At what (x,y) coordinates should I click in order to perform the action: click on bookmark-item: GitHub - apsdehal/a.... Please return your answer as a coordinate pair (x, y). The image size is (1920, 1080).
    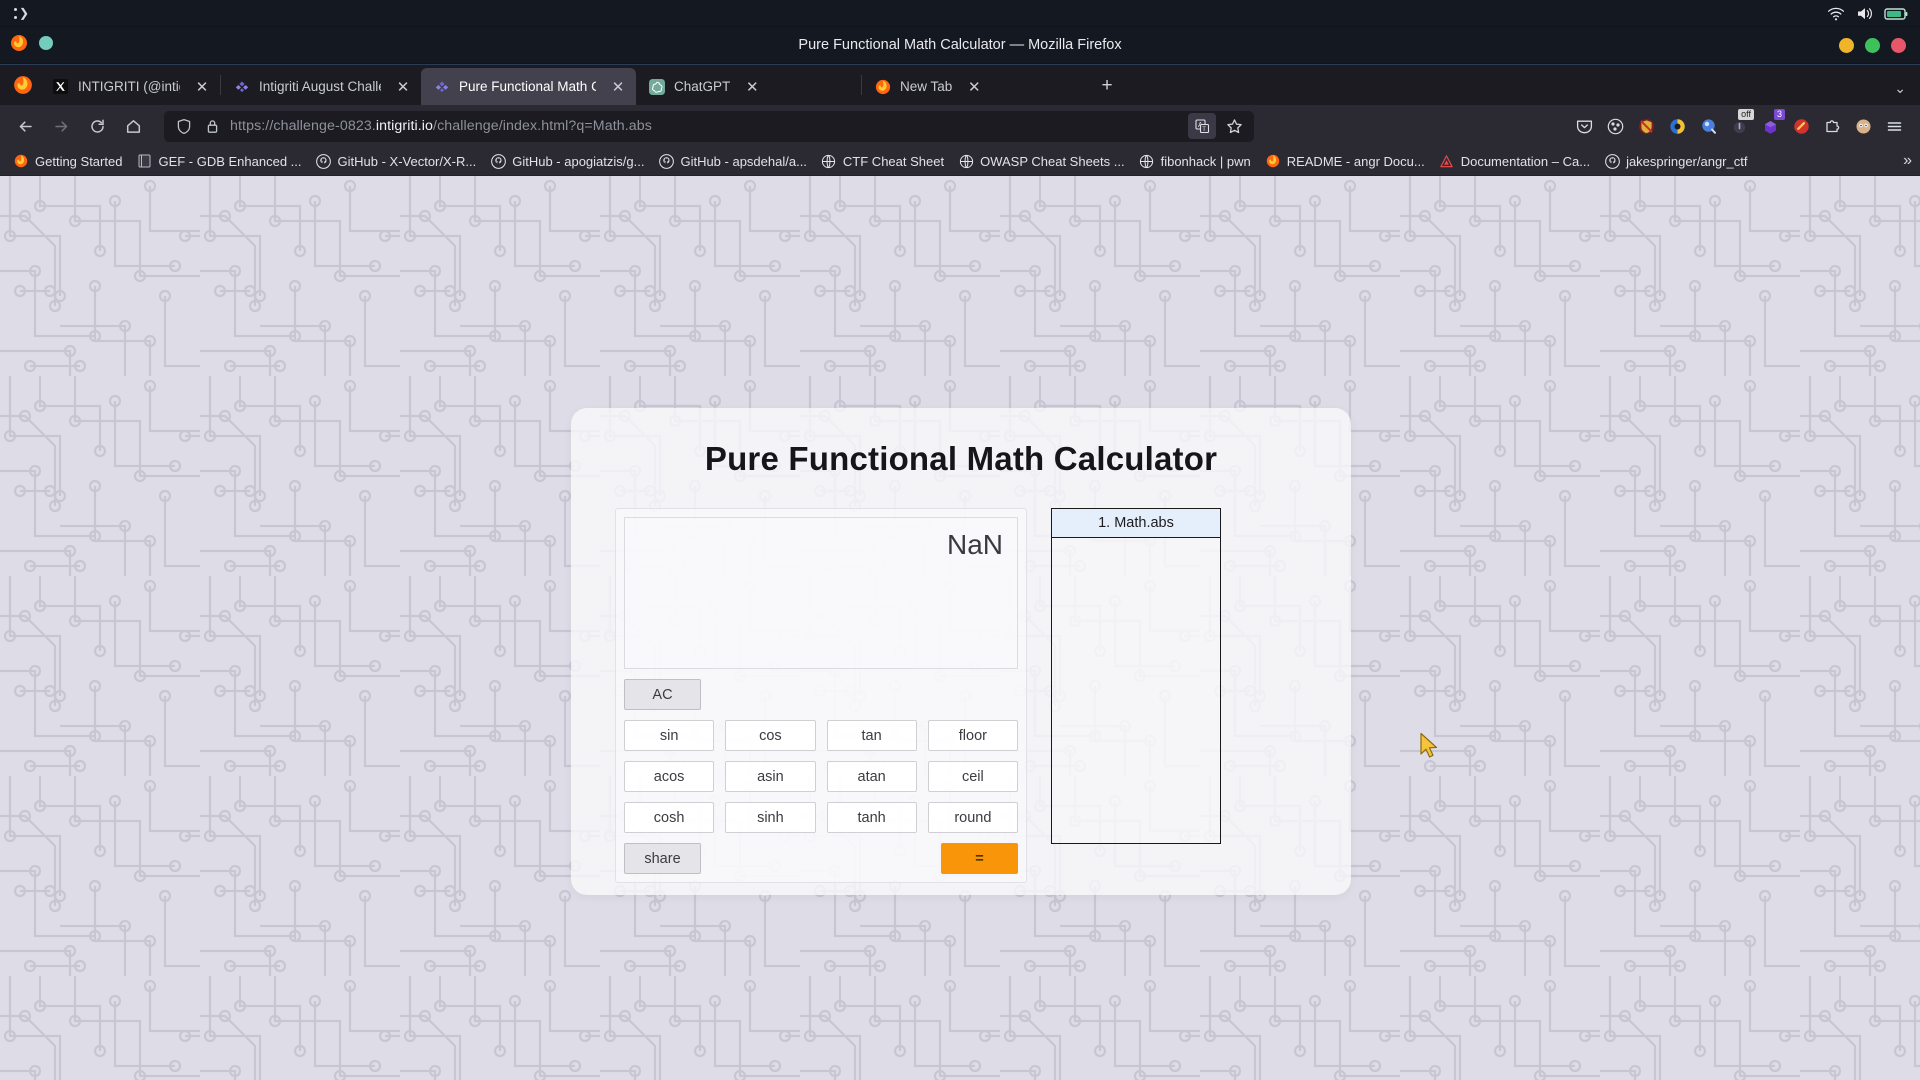
    Looking at the image, I should click on (732, 161).